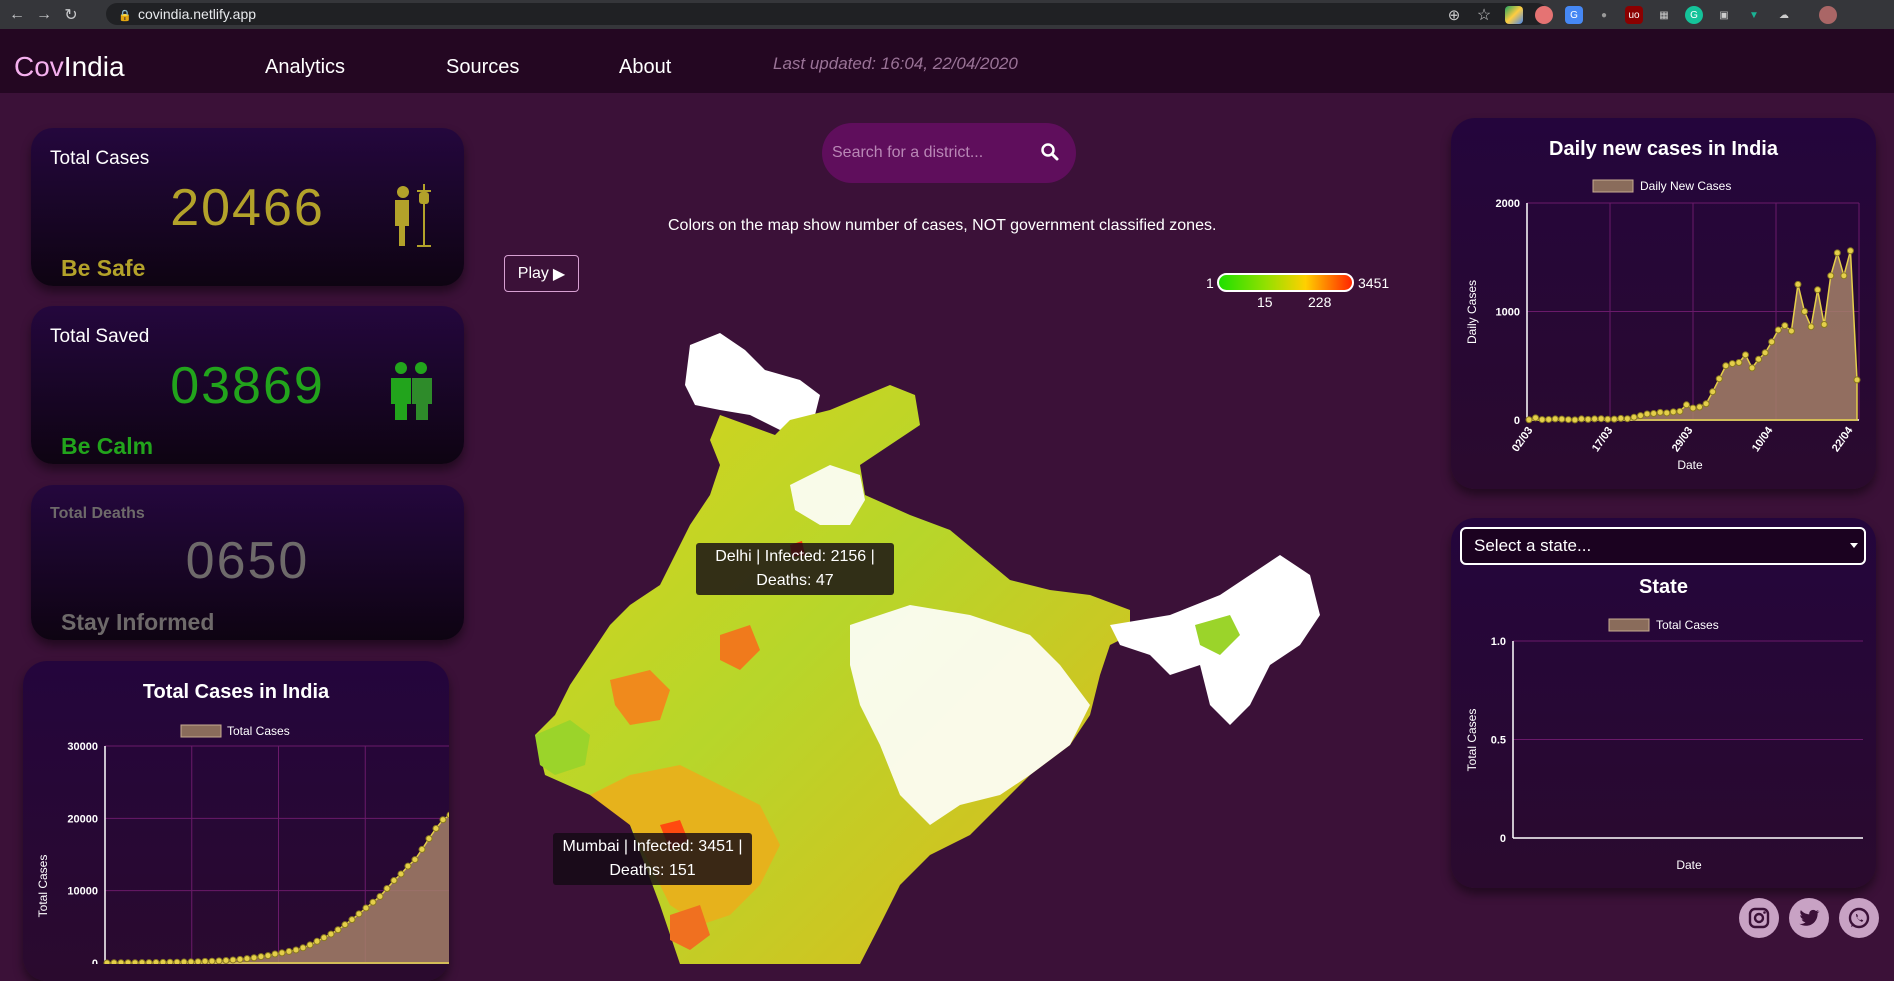 The height and width of the screenshot is (981, 1894). What do you see at coordinates (927, 153) in the screenshot?
I see `search-input` at bounding box center [927, 153].